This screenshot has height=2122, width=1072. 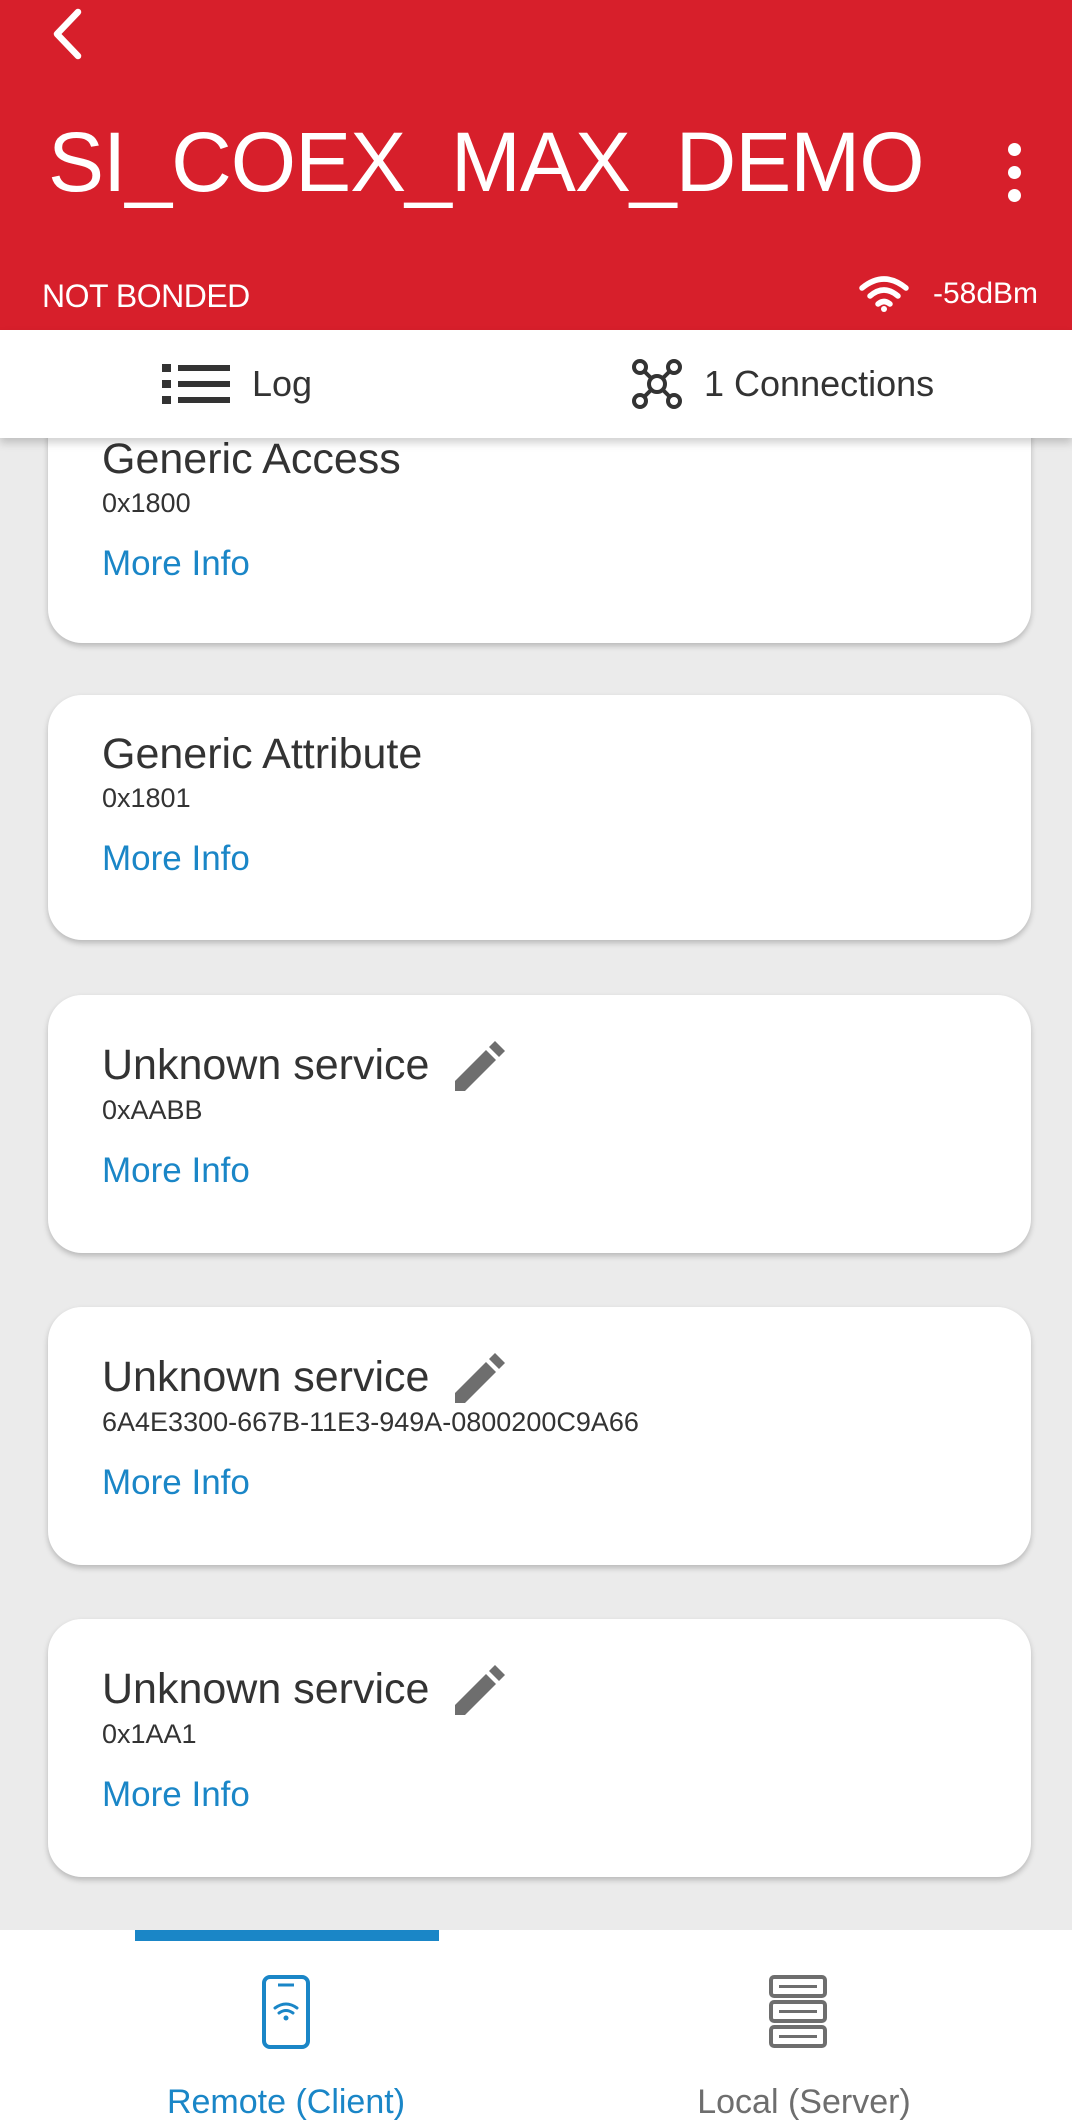 I want to click on chevron-left-icon, so click(x=67, y=34).